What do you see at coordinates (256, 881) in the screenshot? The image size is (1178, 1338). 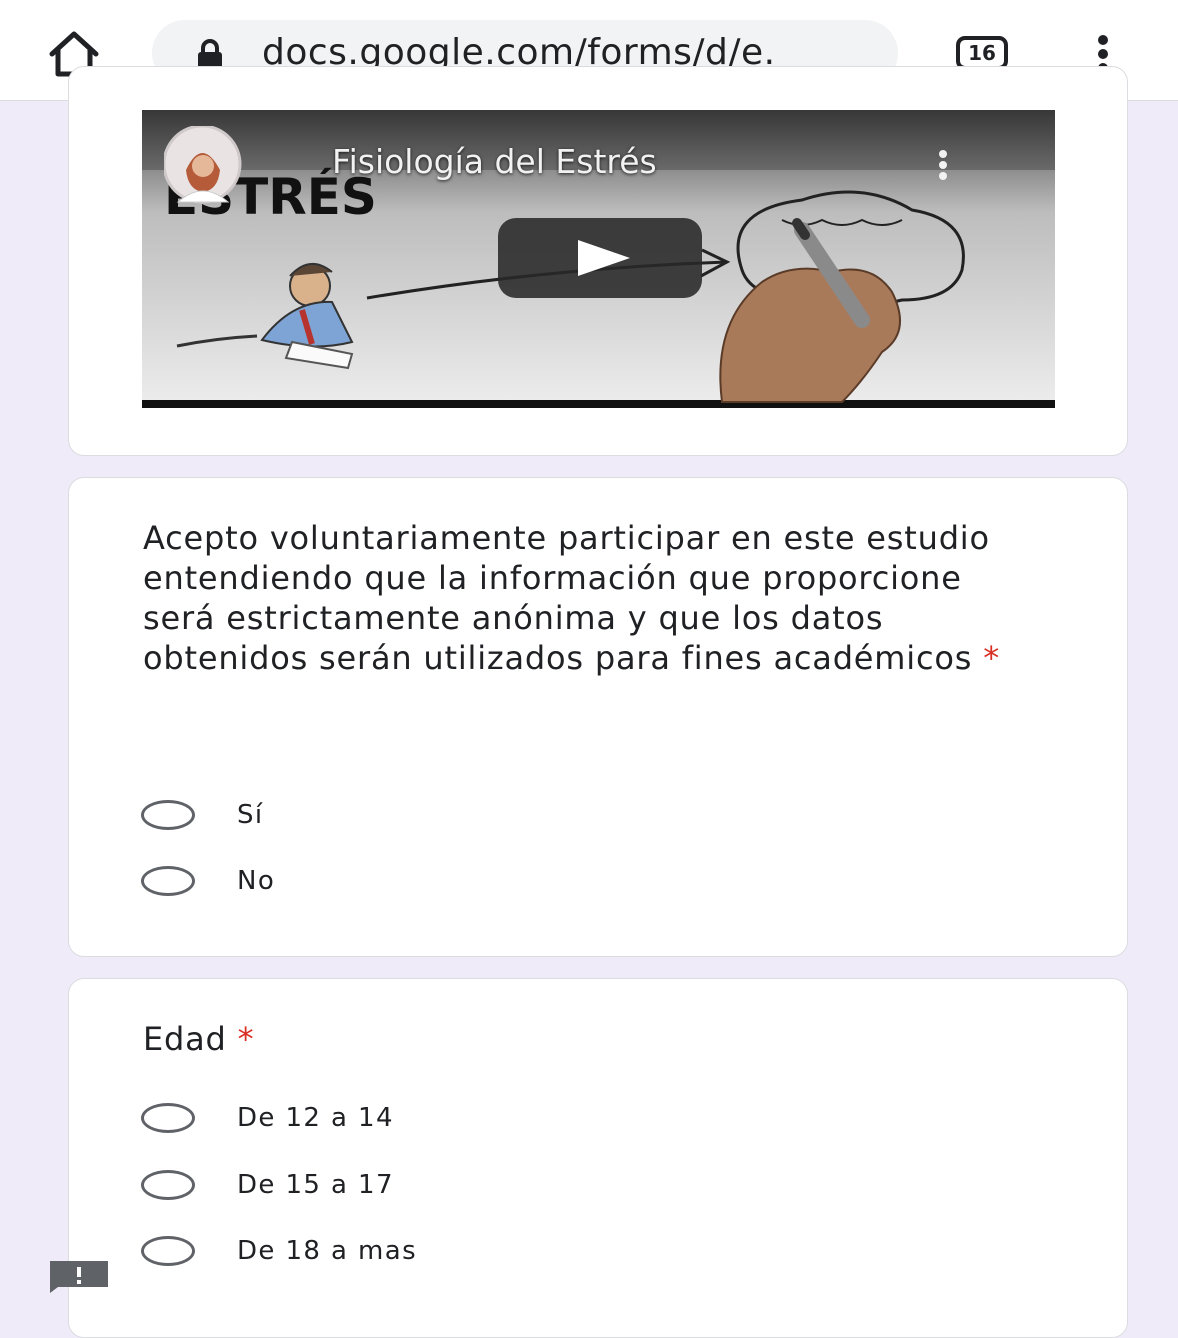 I see `option-label: No` at bounding box center [256, 881].